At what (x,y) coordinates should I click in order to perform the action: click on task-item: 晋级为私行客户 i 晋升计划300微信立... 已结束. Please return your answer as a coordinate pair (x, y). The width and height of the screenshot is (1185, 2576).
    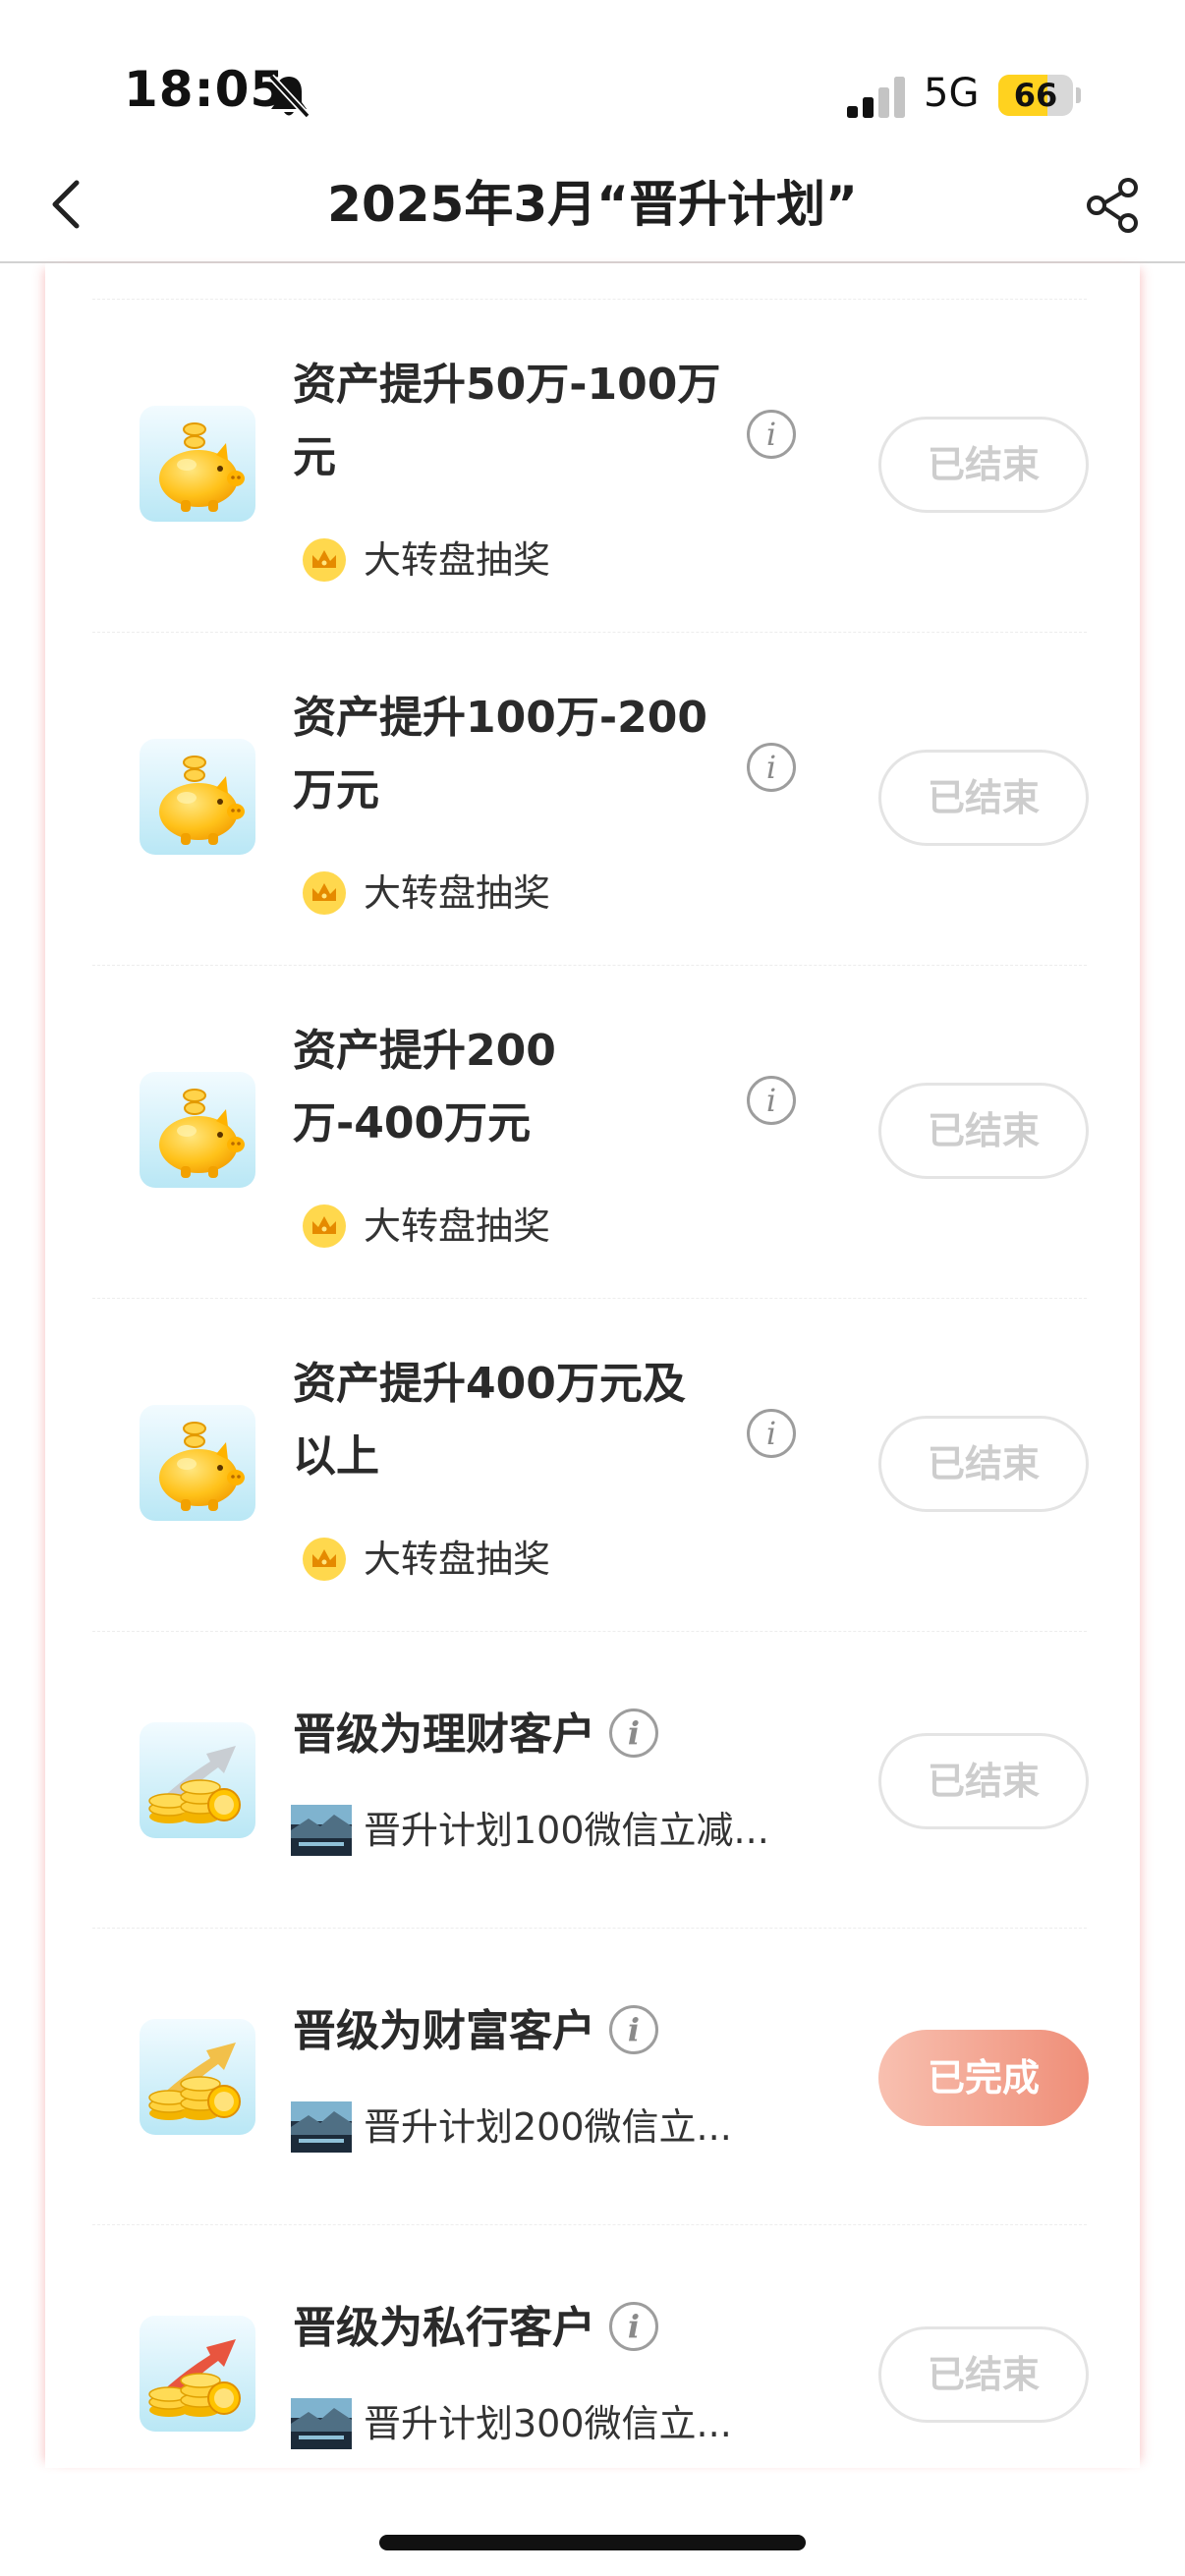
    Looking at the image, I should click on (591, 2373).